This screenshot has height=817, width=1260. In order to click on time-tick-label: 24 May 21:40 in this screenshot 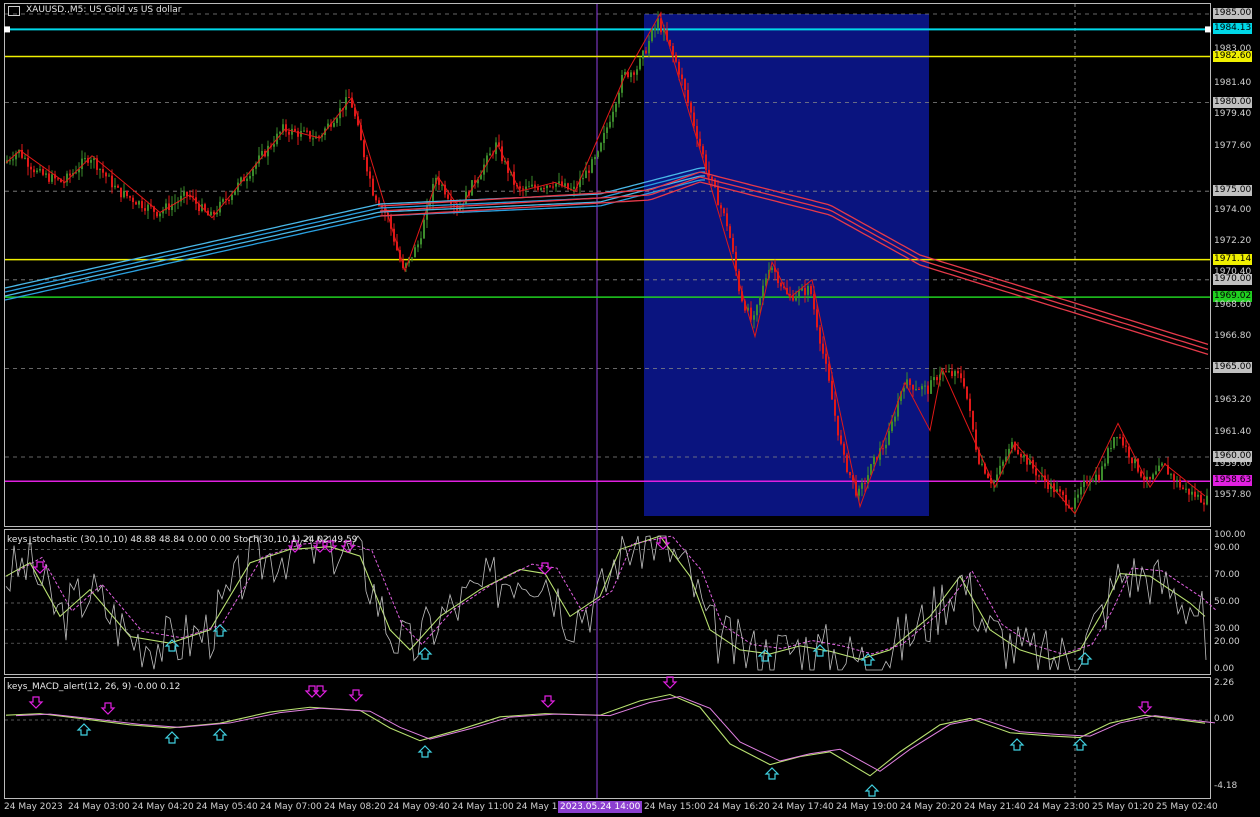, I will do `click(995, 807)`.